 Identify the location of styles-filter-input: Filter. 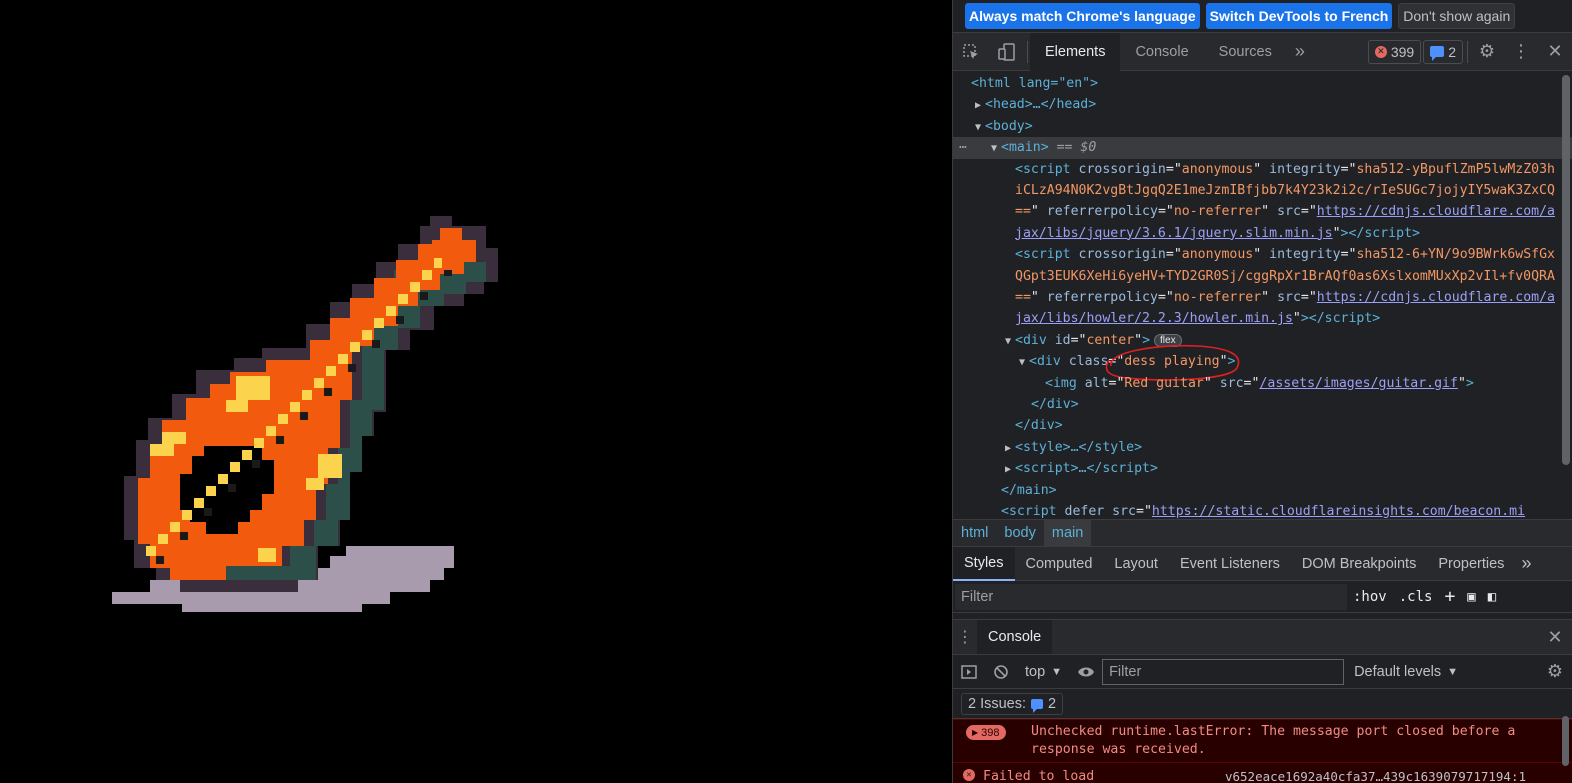
(1151, 596).